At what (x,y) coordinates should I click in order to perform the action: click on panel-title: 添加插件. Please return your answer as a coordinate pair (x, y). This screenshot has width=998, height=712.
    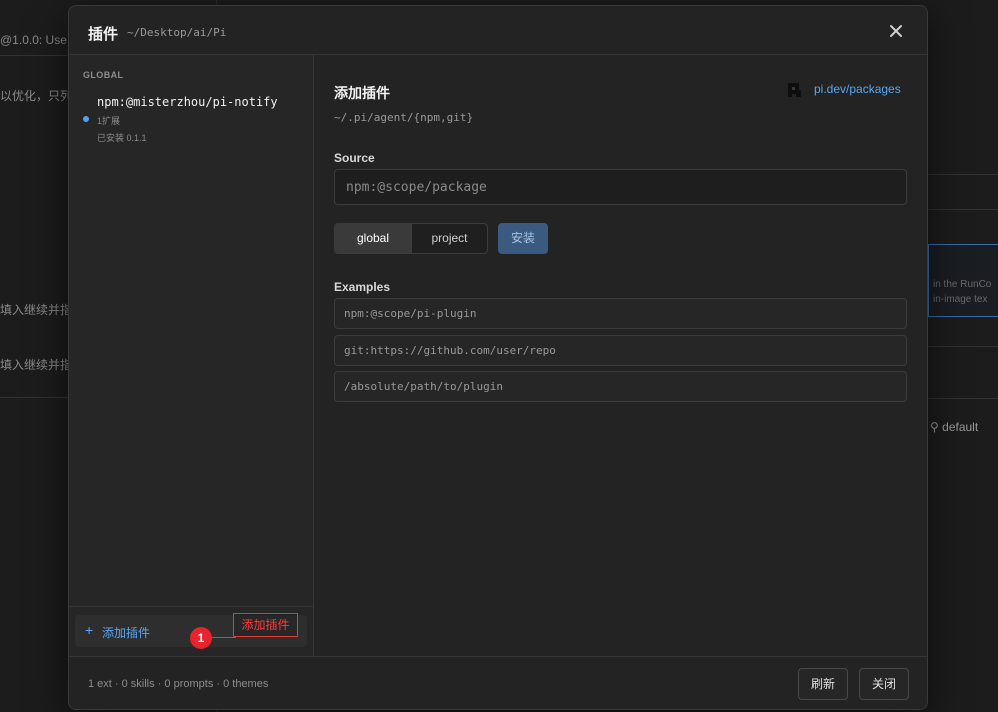
    Looking at the image, I should click on (362, 93).